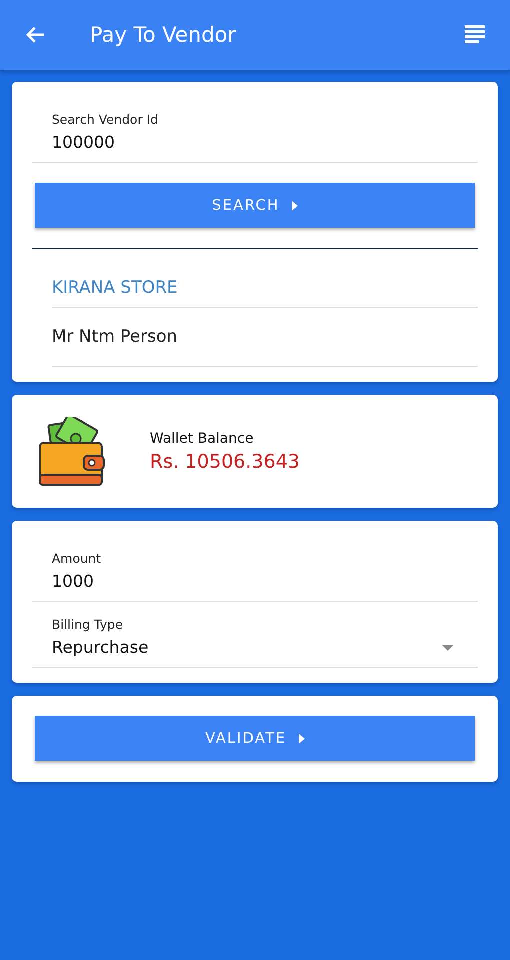 Image resolution: width=510 pixels, height=960 pixels. I want to click on person-name: Mr Ntm Person, so click(115, 337).